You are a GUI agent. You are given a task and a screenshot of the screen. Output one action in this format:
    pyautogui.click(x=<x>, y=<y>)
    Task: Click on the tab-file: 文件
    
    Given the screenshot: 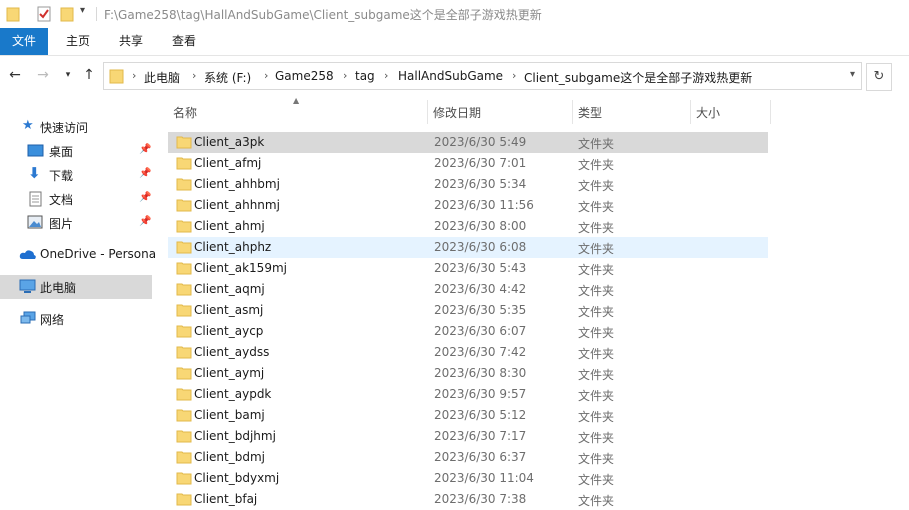 What is the action you would take?
    pyautogui.click(x=24, y=41)
    